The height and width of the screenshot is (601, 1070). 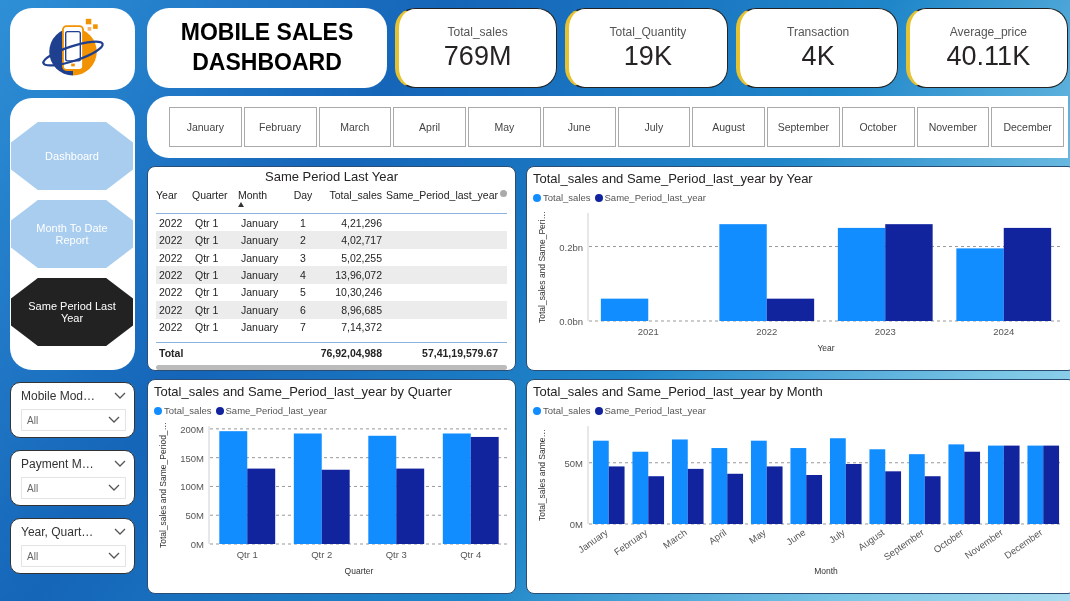 I want to click on kpi-value: 769M, so click(x=477, y=56).